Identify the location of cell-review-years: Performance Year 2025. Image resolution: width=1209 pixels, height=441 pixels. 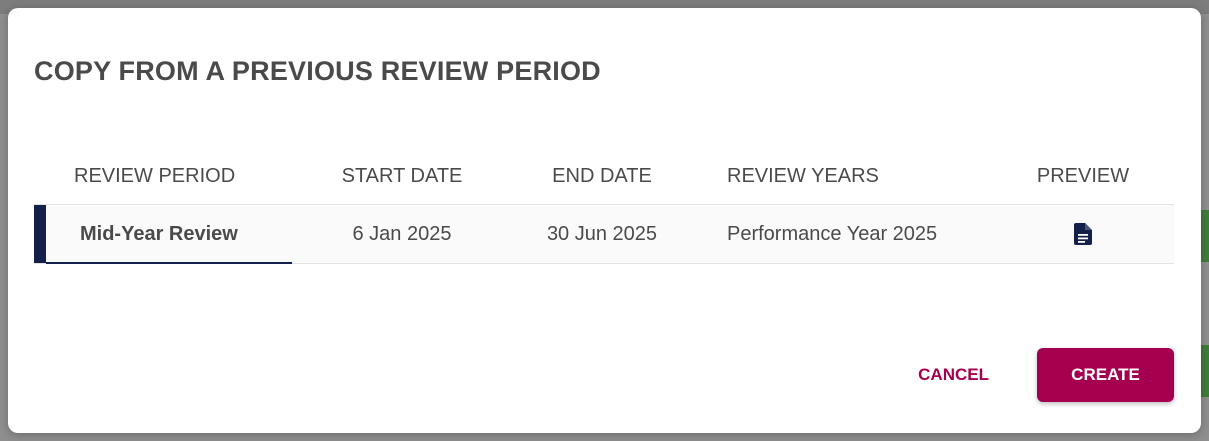
(832, 233).